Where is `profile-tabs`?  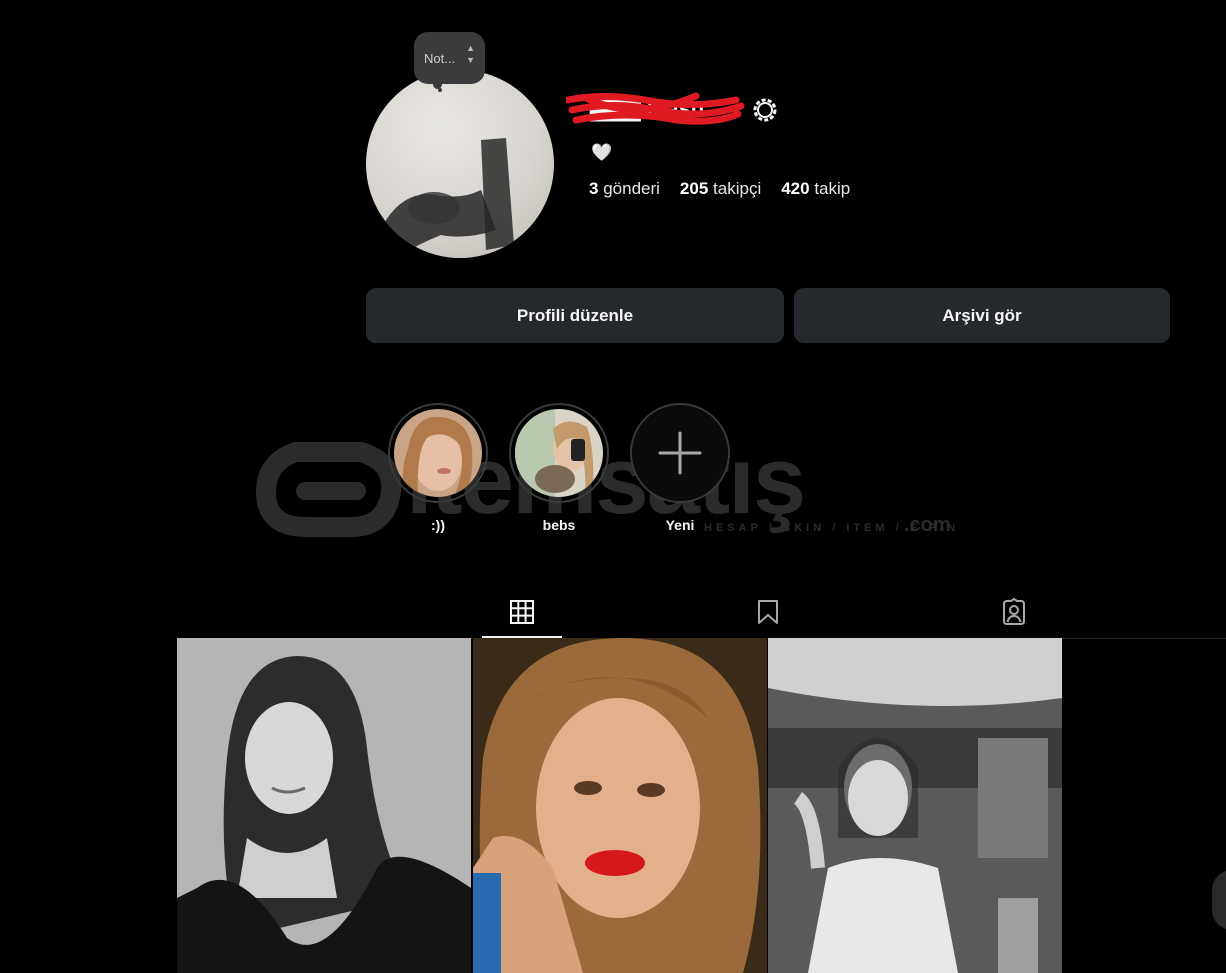 profile-tabs is located at coordinates (702, 613).